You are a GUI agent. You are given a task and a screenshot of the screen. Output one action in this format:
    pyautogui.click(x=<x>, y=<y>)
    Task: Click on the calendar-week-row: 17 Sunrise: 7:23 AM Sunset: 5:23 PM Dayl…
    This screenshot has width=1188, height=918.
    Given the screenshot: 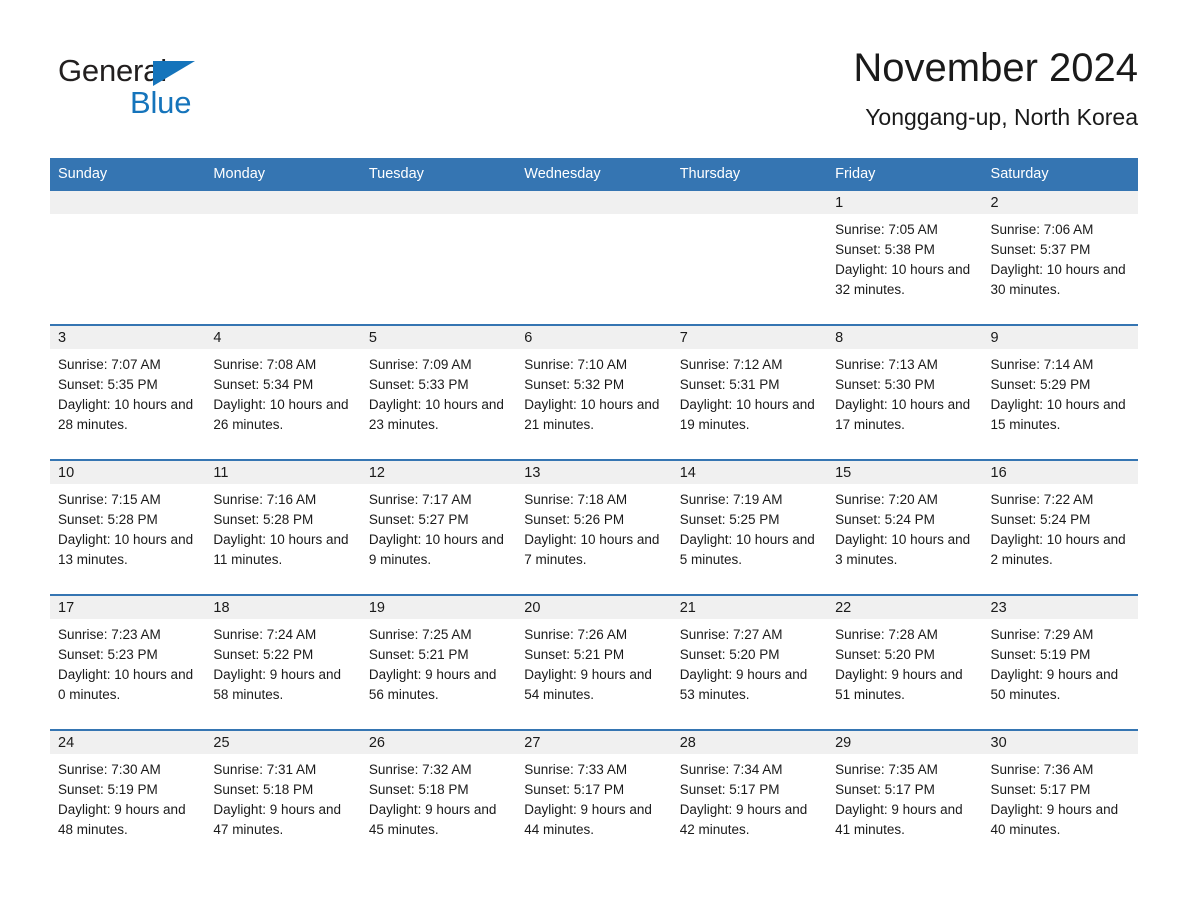 What is the action you would take?
    pyautogui.click(x=594, y=662)
    